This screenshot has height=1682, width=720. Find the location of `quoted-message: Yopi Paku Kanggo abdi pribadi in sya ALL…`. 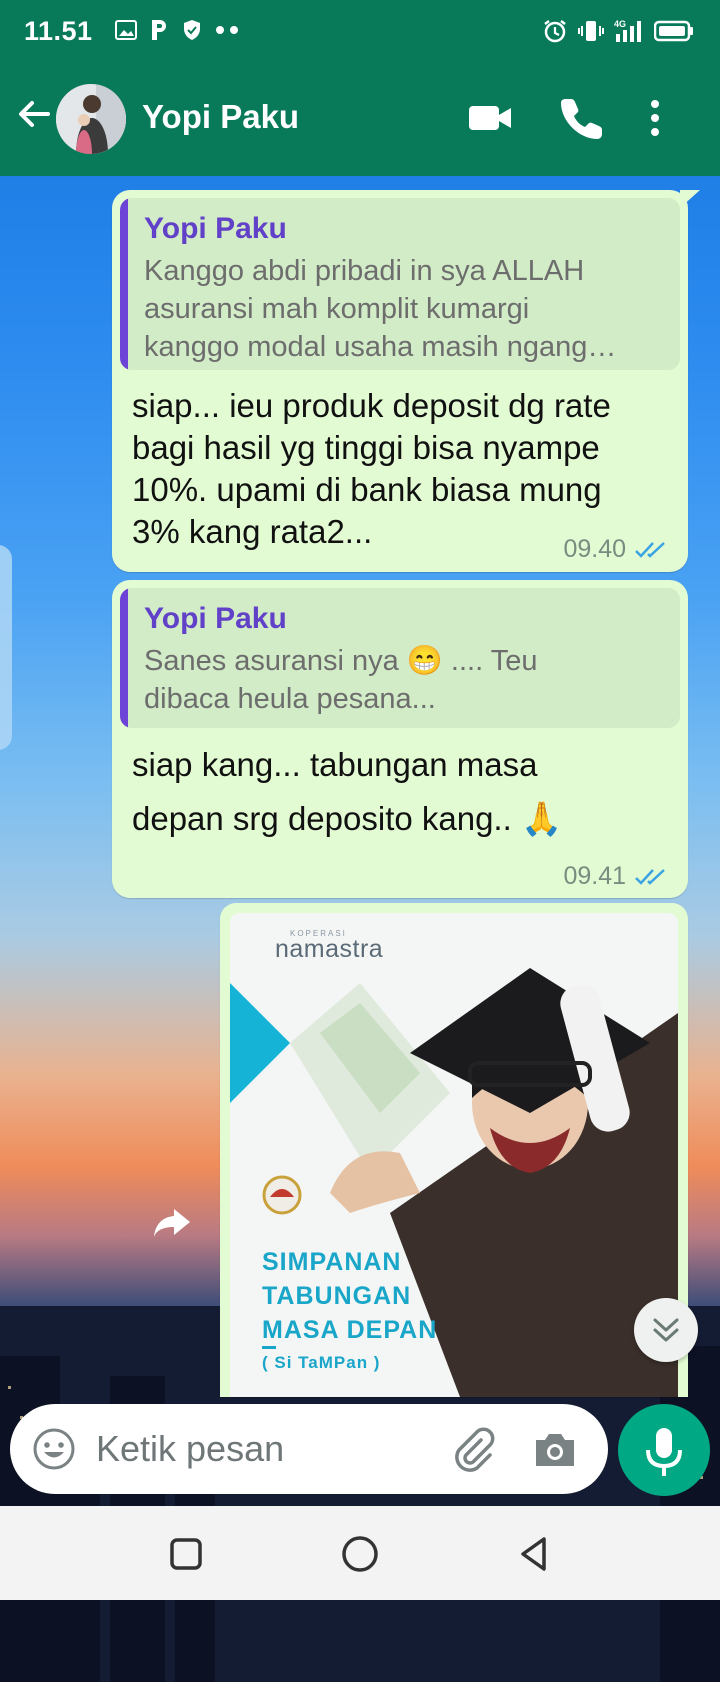

quoted-message: Yopi Paku Kanggo abdi pribadi in sya ALL… is located at coordinates (400, 284).